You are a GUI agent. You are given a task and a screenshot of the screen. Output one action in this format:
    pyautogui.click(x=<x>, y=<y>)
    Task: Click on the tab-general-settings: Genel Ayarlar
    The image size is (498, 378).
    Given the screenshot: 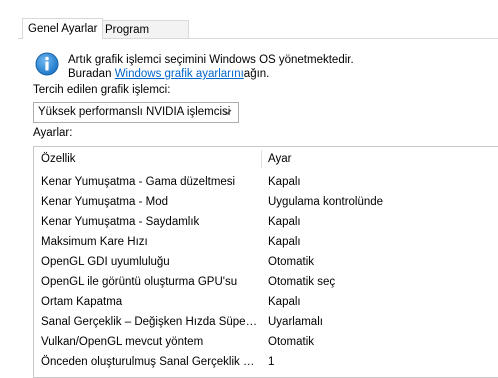 What is the action you would take?
    pyautogui.click(x=63, y=28)
    